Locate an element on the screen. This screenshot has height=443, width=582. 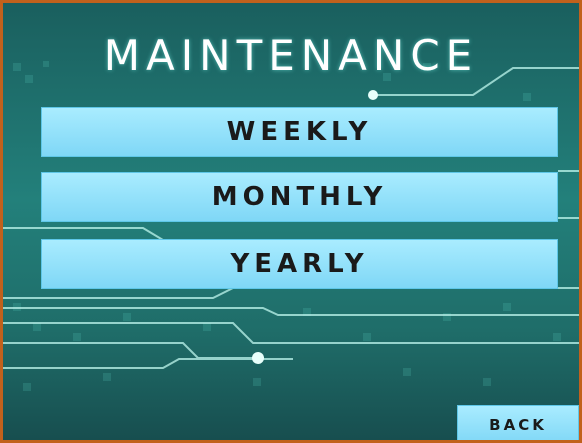
monthly-button: MONTHLY is located at coordinates (299, 197).